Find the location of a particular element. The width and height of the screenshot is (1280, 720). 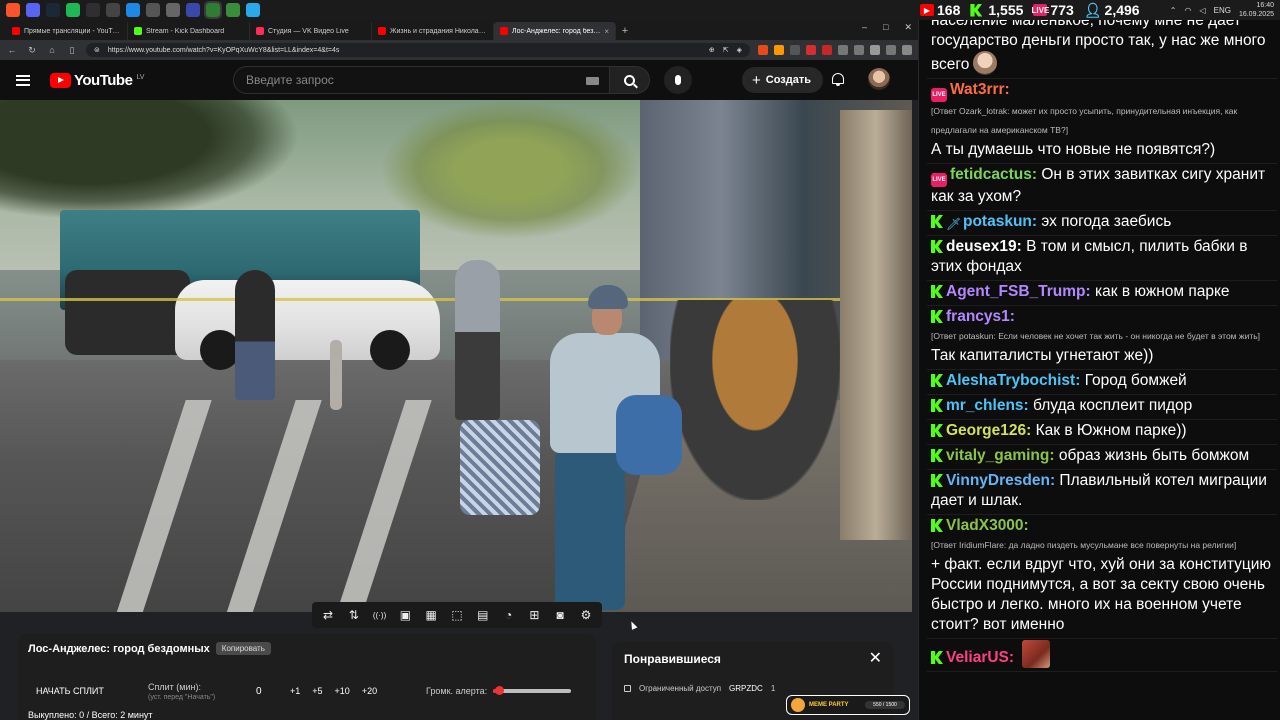

telegram-icon is located at coordinates (253, 10).